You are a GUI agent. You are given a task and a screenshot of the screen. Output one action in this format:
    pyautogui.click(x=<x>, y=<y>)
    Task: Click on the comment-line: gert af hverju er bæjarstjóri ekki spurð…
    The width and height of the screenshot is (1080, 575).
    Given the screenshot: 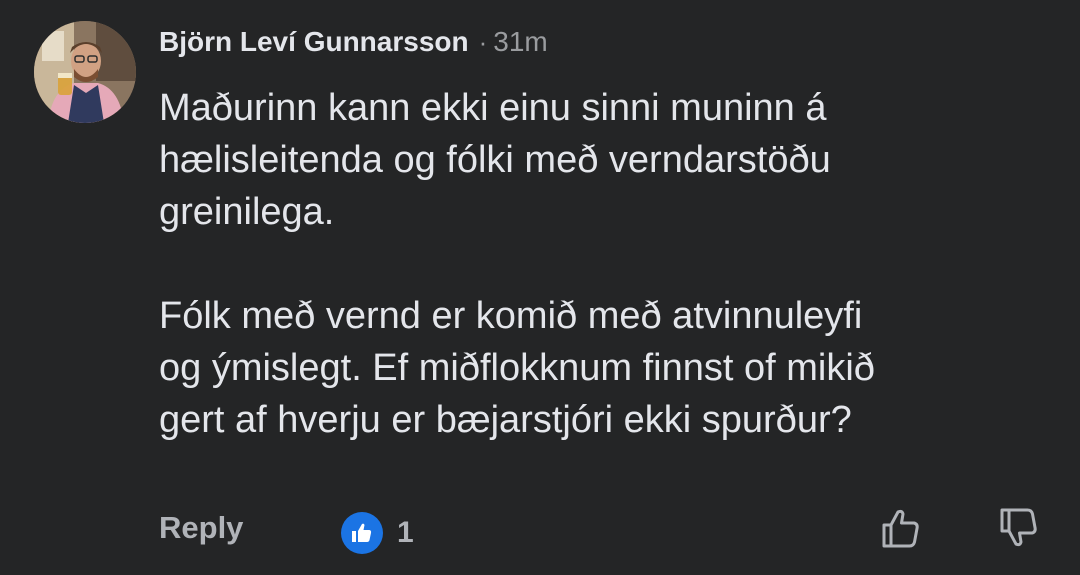 What is the action you would take?
    pyautogui.click(x=505, y=420)
    